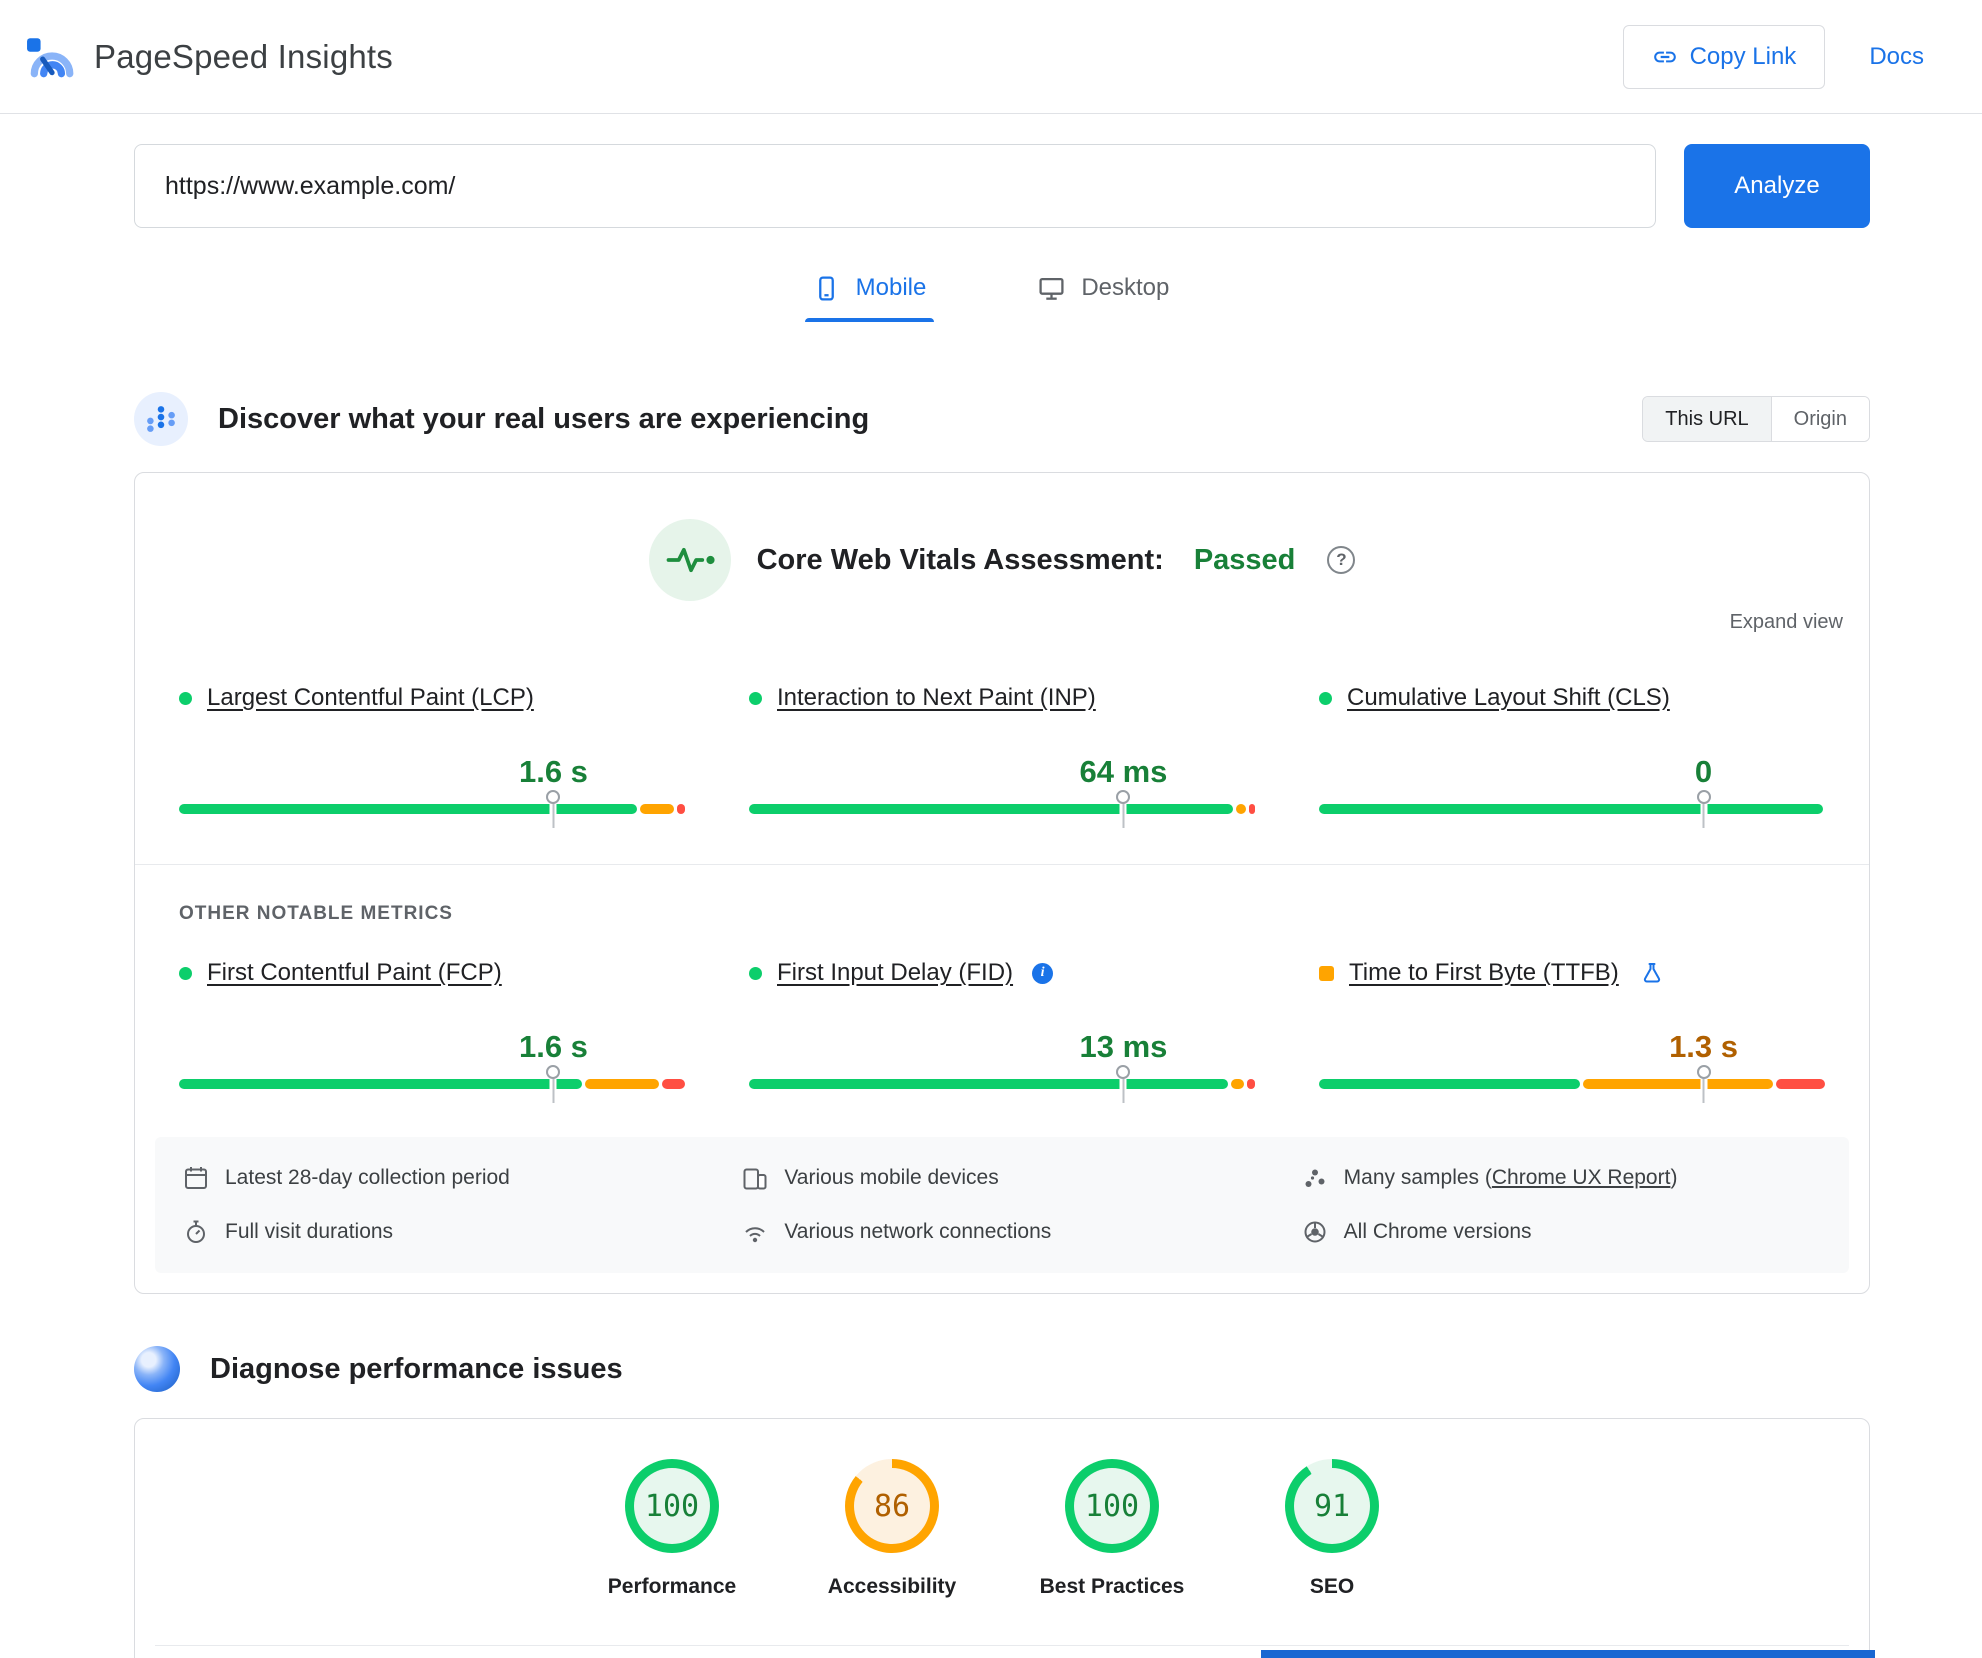  Describe the element at coordinates (1568, 1654) in the screenshot. I see `bottom-cut-blue-bar` at that location.